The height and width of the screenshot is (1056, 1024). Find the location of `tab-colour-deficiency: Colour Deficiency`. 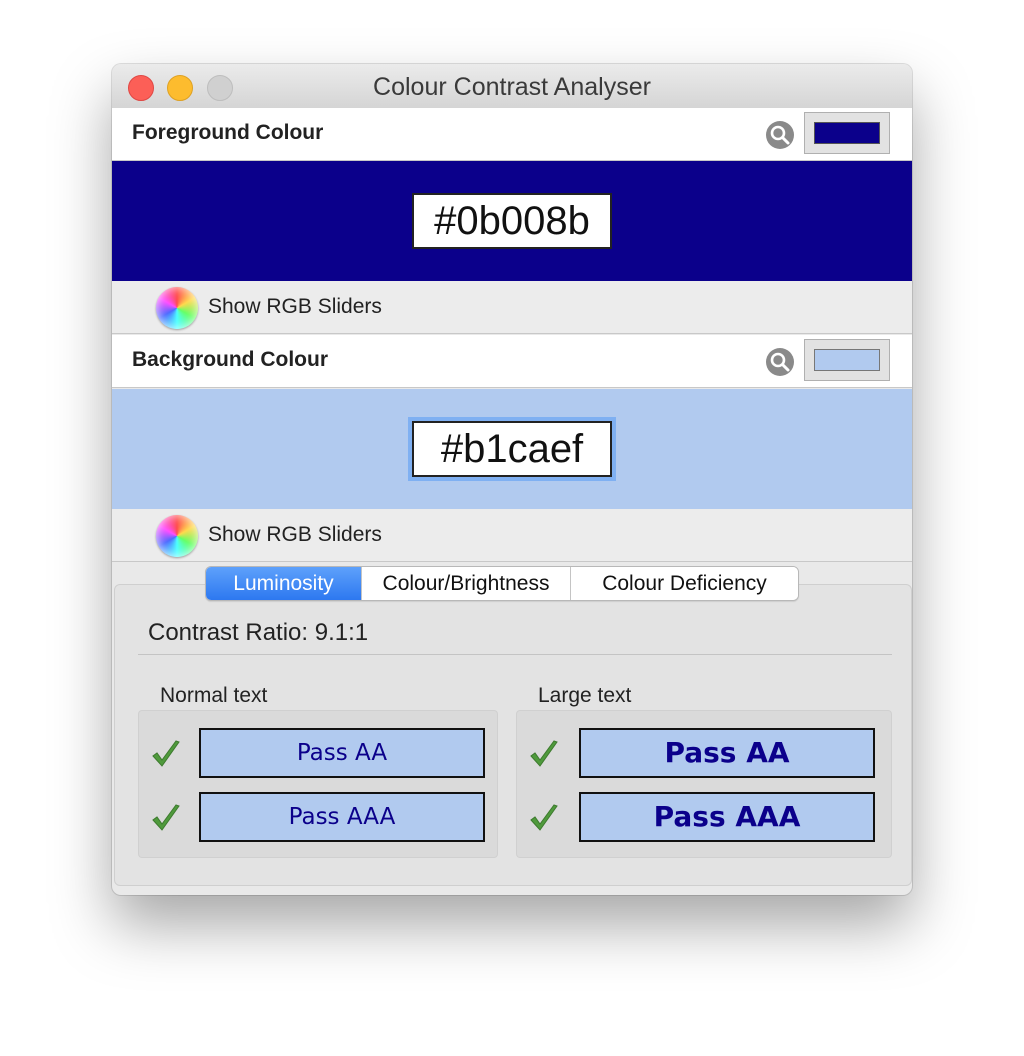

tab-colour-deficiency: Colour Deficiency is located at coordinates (684, 583).